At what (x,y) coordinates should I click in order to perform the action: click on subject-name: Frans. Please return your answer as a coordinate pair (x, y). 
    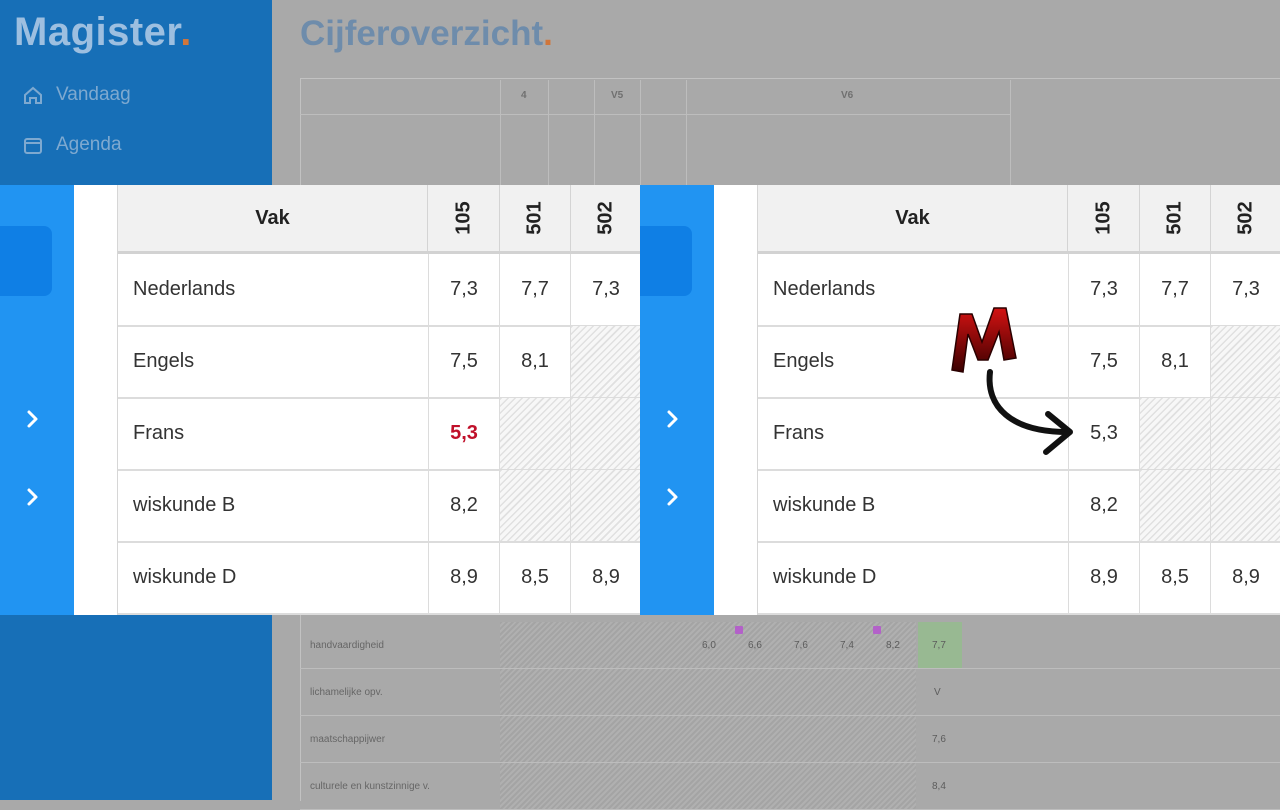
    Looking at the image, I should click on (159, 433).